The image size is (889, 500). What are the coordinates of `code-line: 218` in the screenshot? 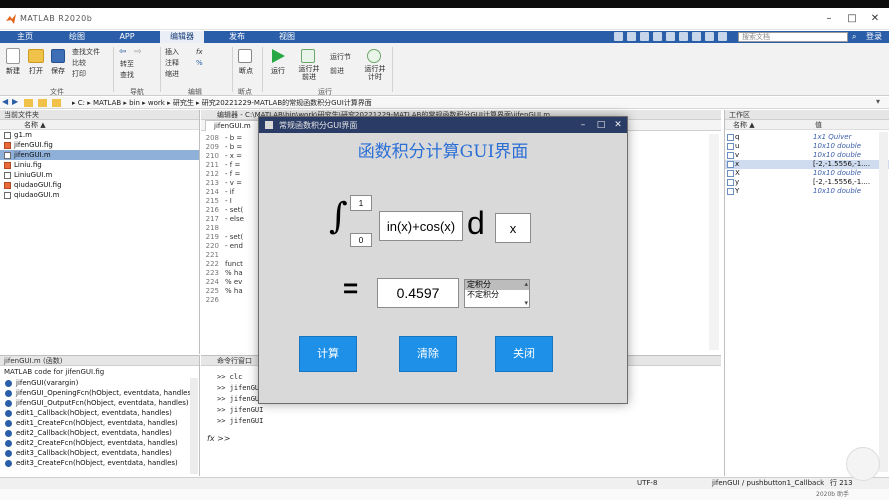 It's located at (231, 228).